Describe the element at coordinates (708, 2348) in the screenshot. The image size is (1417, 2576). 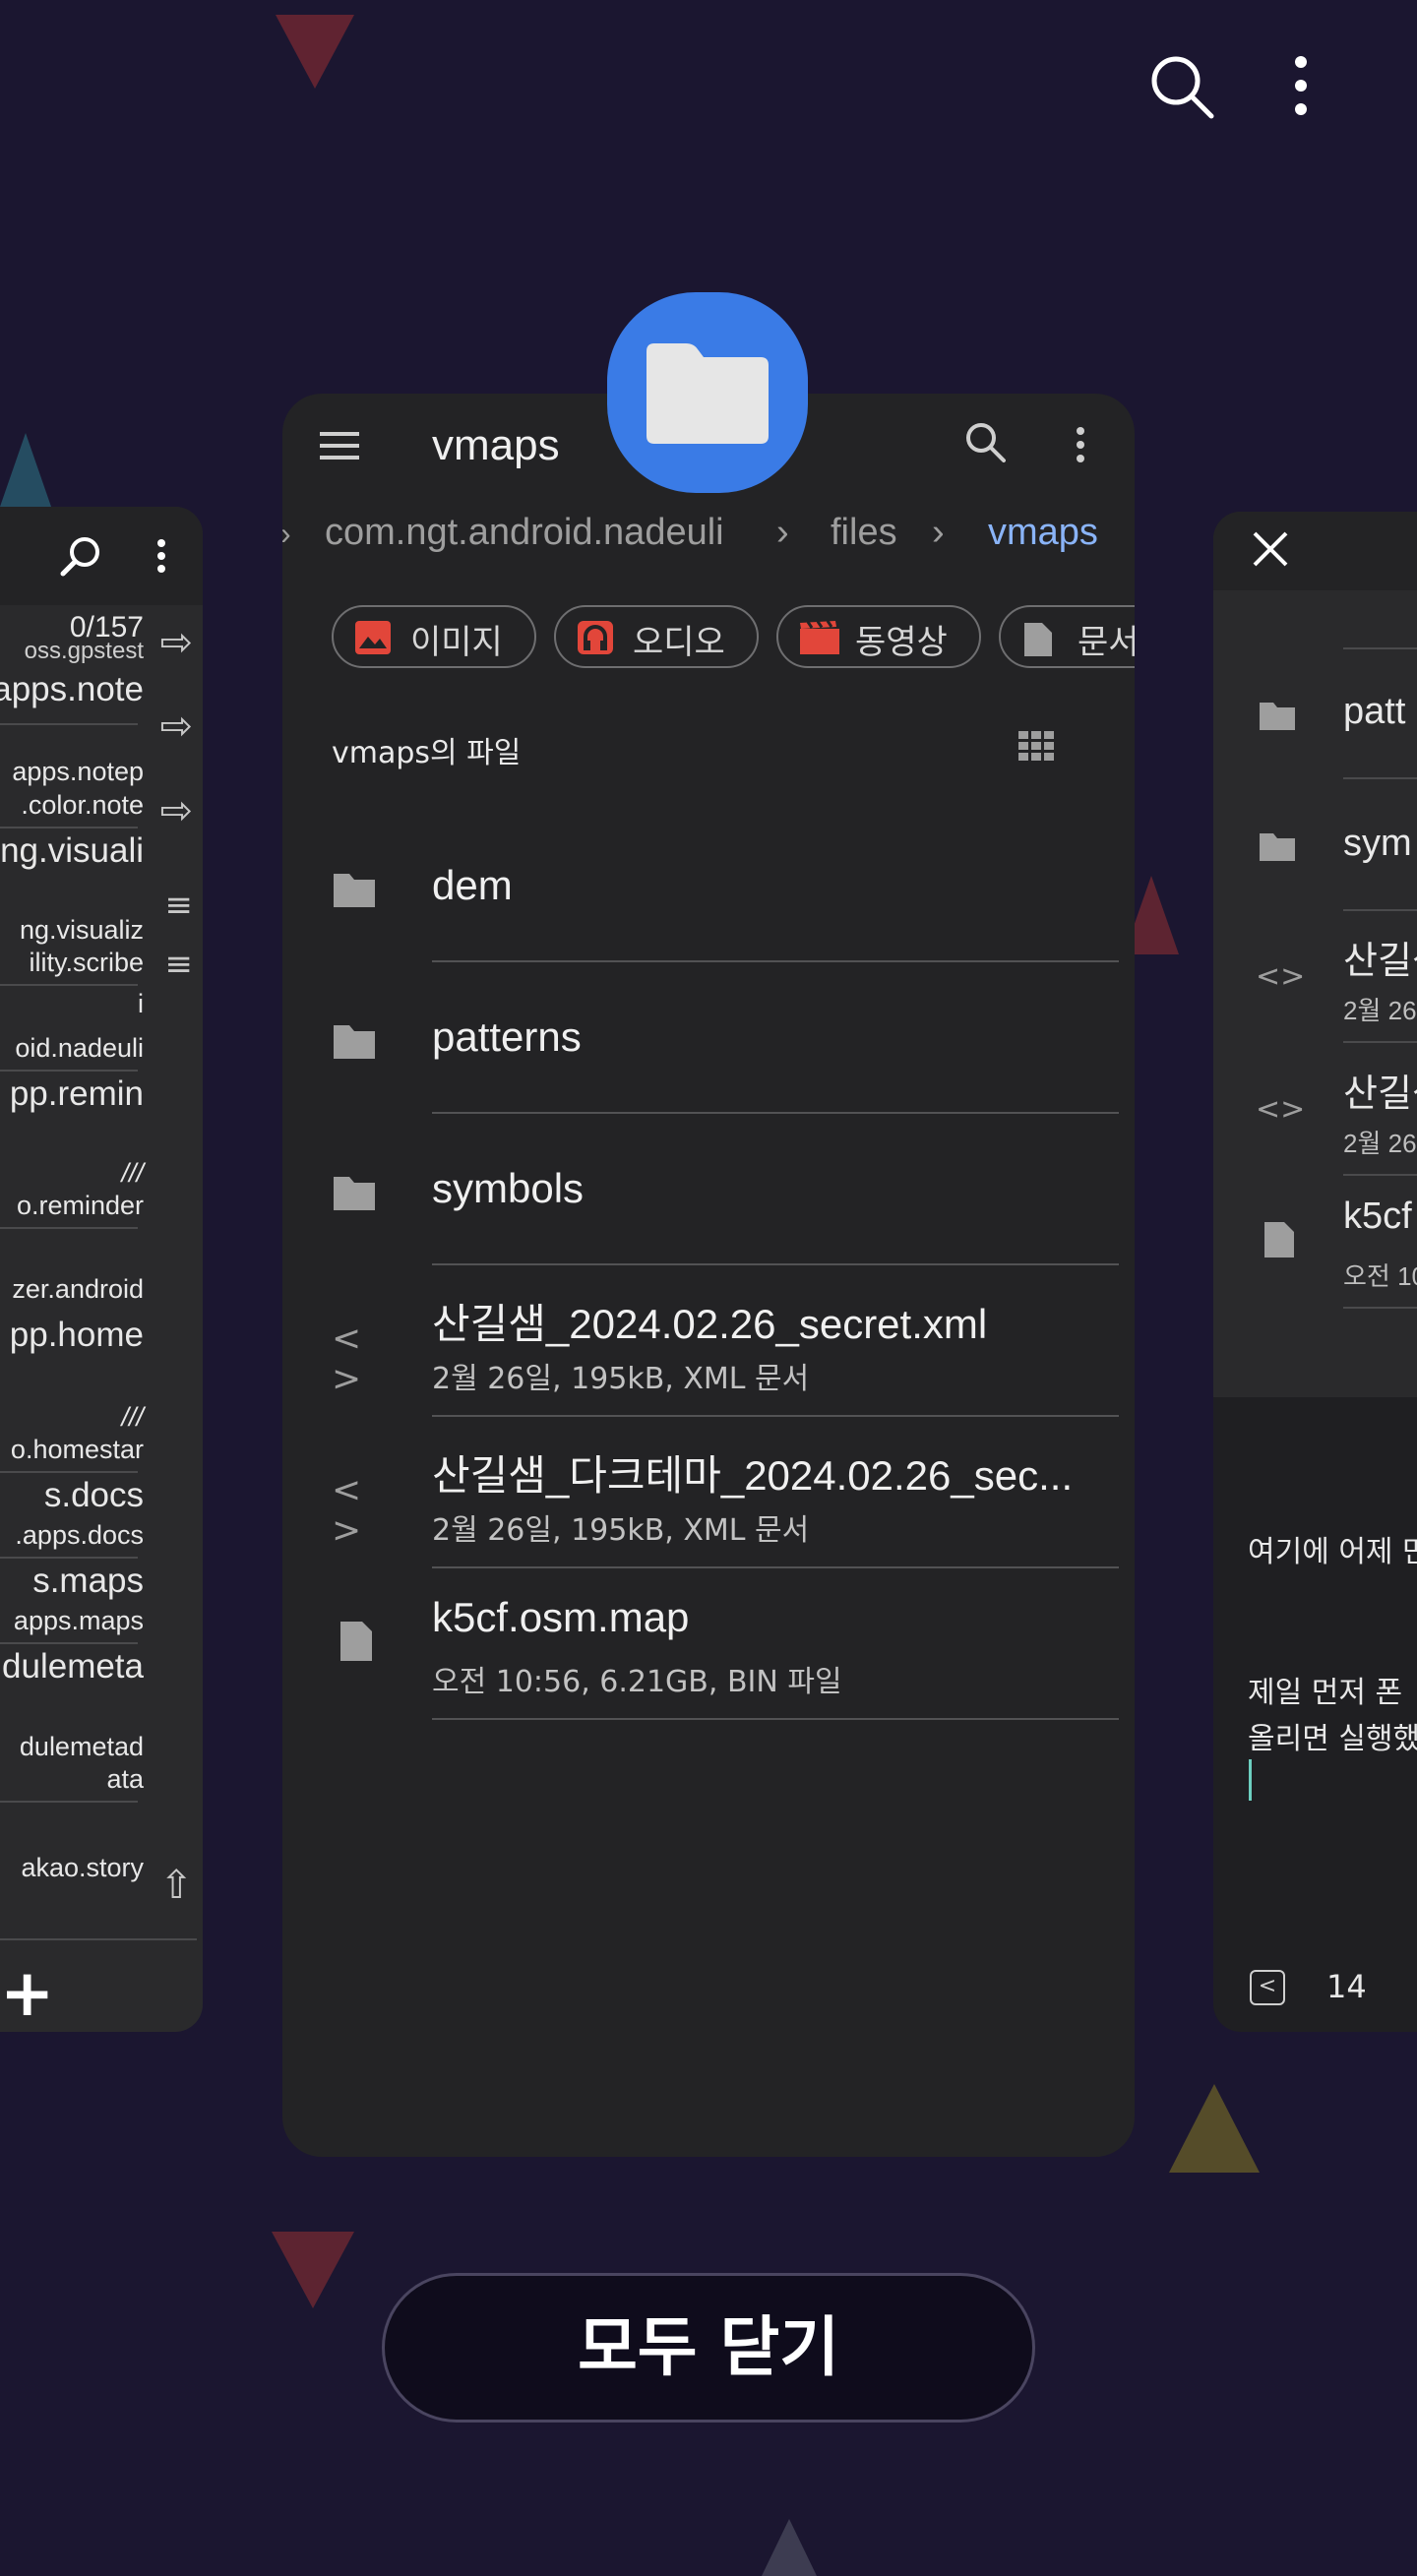
I see `close-all-button: 모두 닫기` at that location.